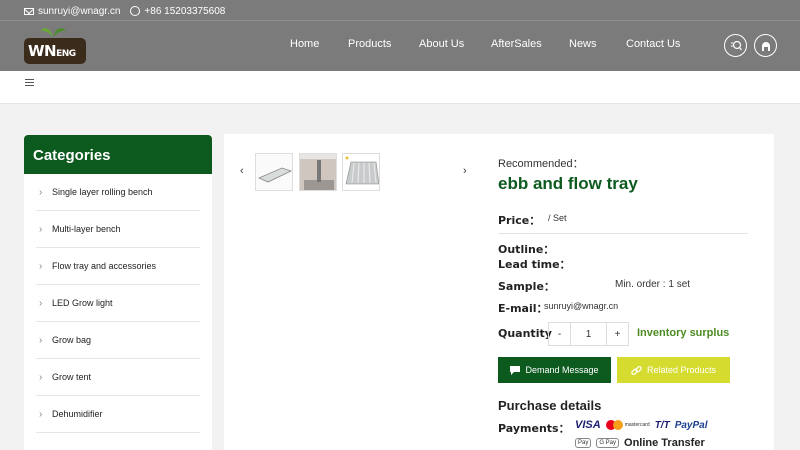 Image resolution: width=800 pixels, height=450 pixels. Describe the element at coordinates (765, 45) in the screenshot. I see `user-icon` at that location.